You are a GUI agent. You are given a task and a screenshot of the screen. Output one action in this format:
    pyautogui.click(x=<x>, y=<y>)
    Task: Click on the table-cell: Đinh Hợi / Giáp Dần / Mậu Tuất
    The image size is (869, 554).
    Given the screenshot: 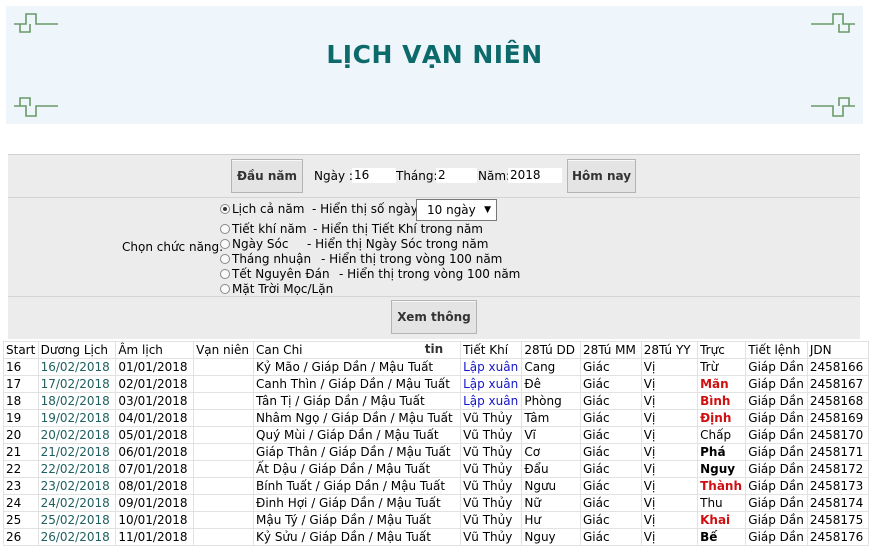 What is the action you would take?
    pyautogui.click(x=357, y=503)
    